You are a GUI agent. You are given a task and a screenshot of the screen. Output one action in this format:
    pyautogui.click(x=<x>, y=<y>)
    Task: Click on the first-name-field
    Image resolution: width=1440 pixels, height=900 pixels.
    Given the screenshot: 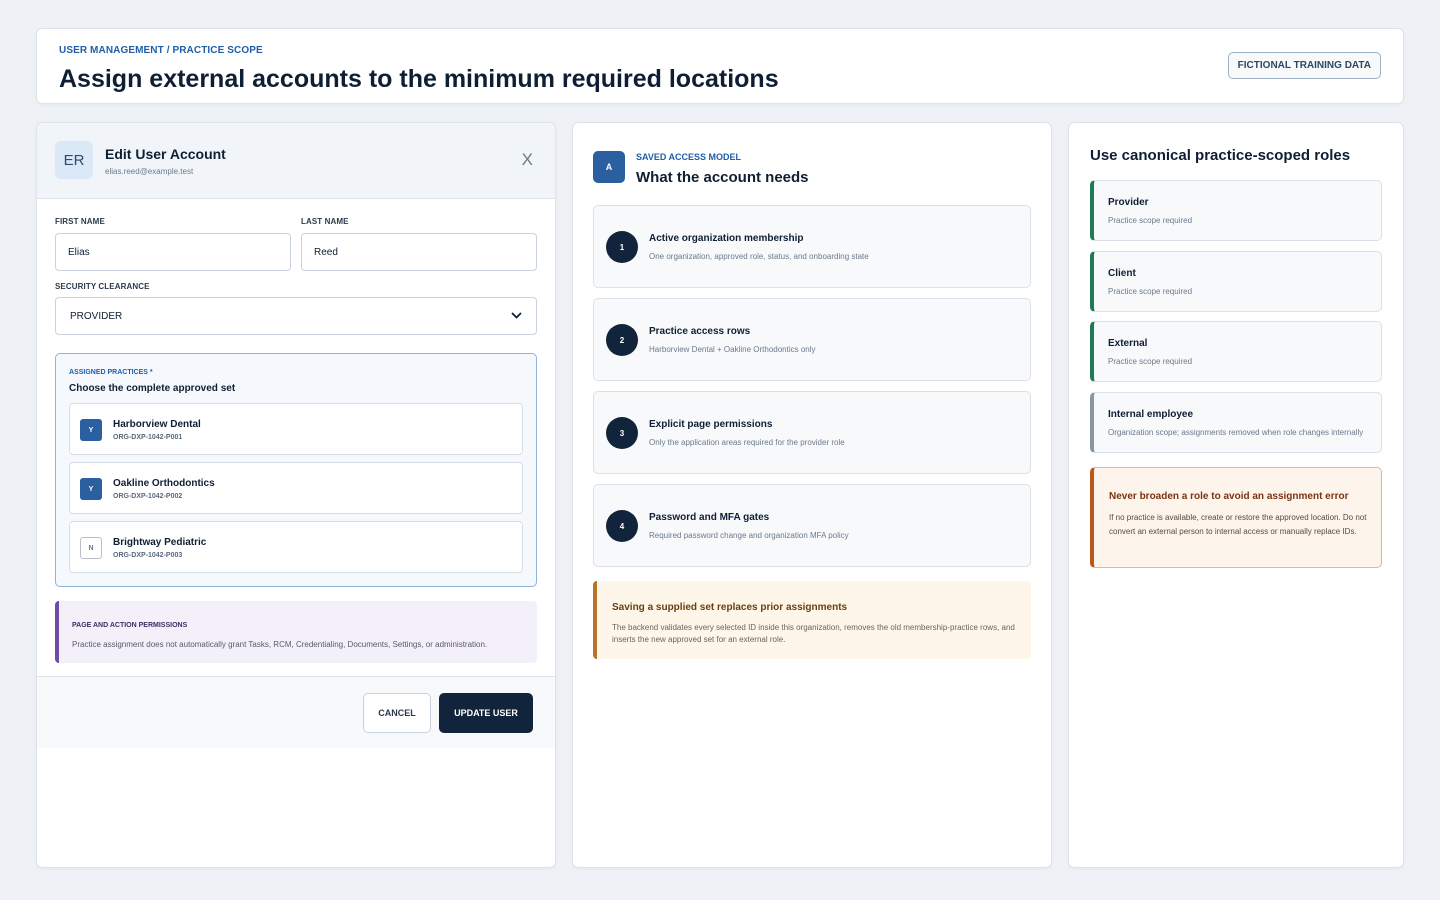 What is the action you would take?
    pyautogui.click(x=173, y=252)
    